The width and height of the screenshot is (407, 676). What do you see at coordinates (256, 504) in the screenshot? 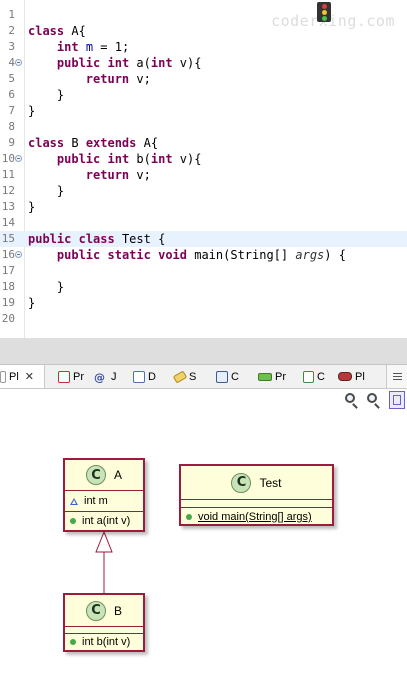
I see `field-section` at bounding box center [256, 504].